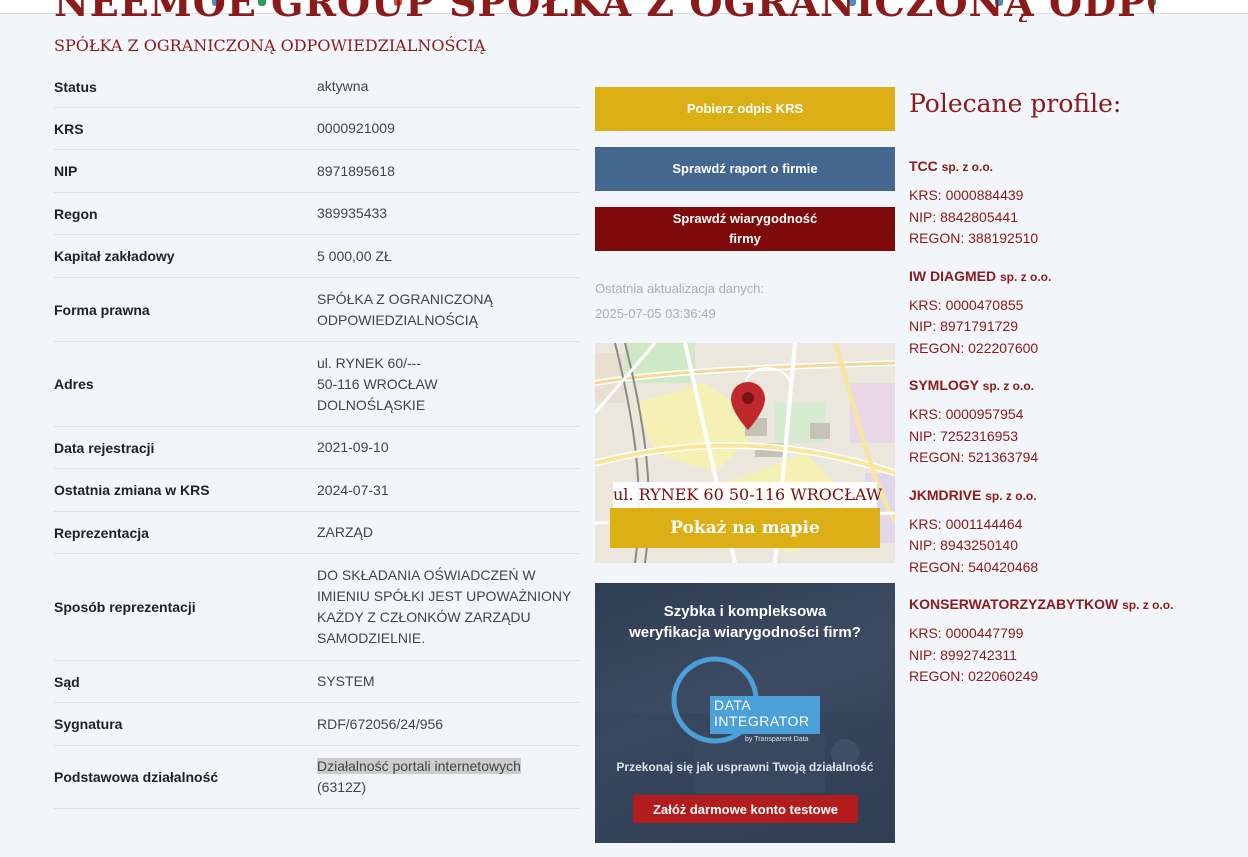  What do you see at coordinates (680, 288) in the screenshot?
I see `last-update-label: Ostatnia aktualizacja danych:` at bounding box center [680, 288].